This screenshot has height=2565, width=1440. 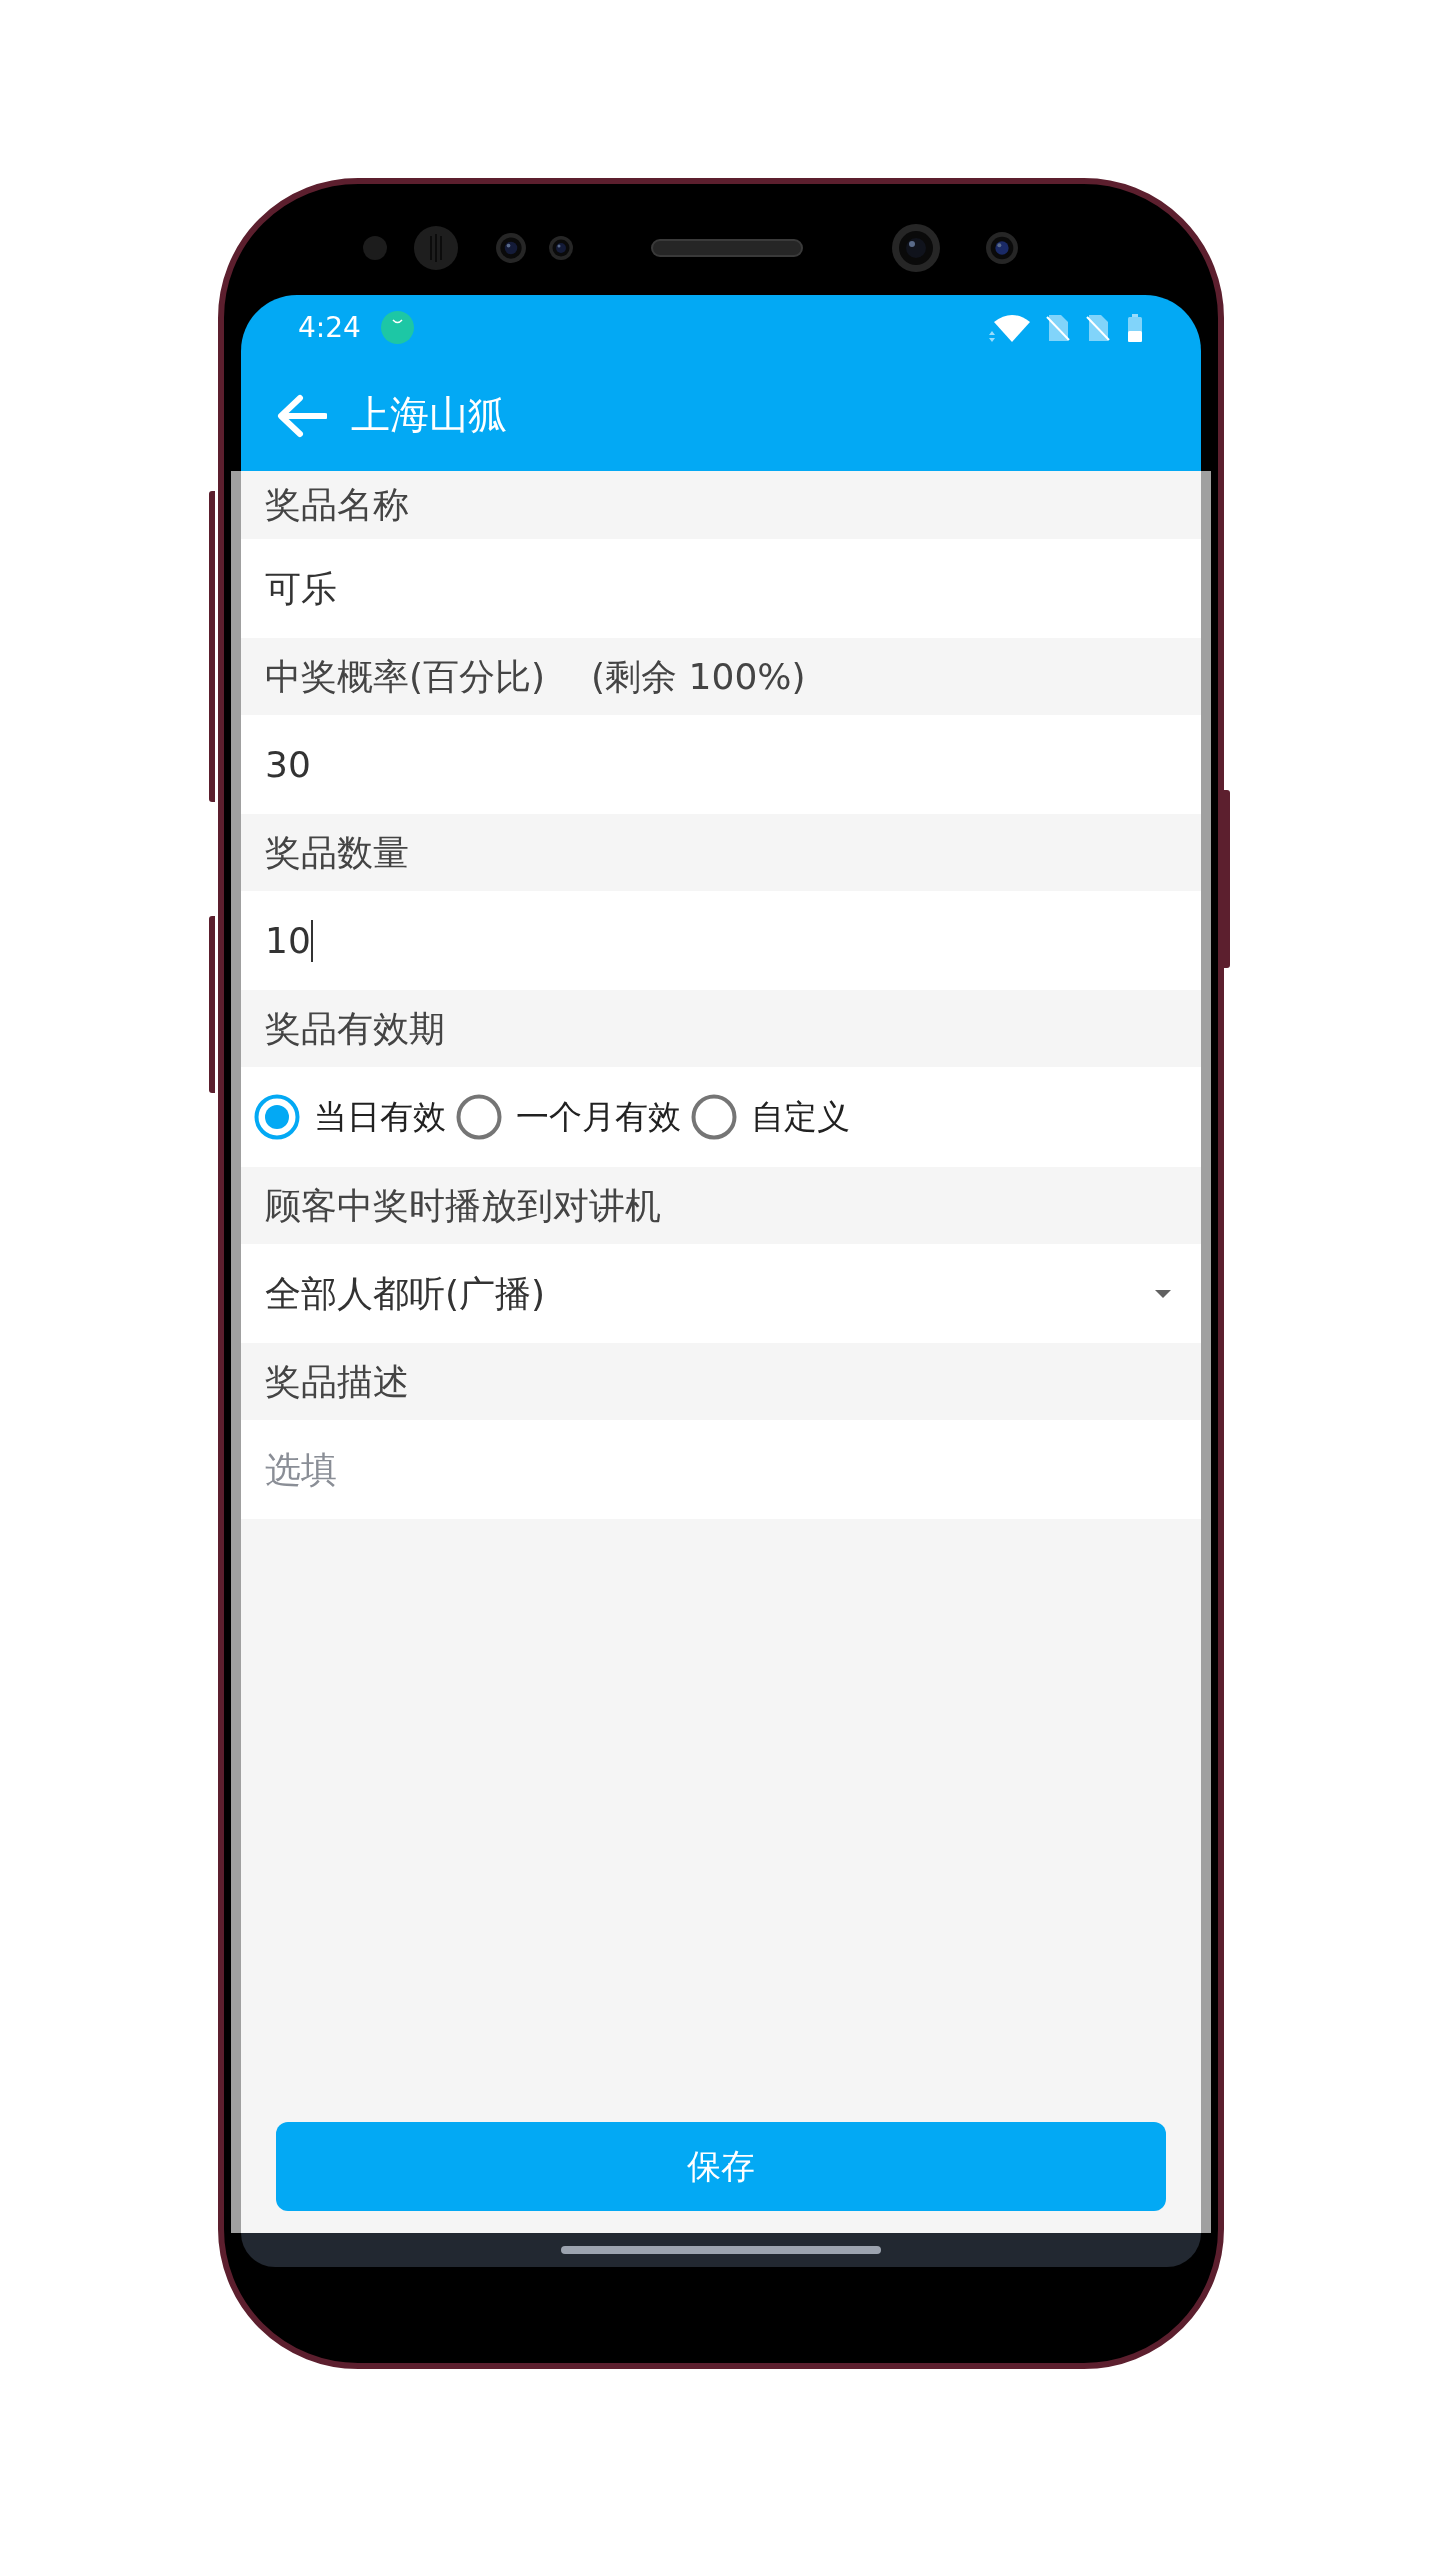 What do you see at coordinates (350, 1117) in the screenshot?
I see `radio-option: 当日有效` at bounding box center [350, 1117].